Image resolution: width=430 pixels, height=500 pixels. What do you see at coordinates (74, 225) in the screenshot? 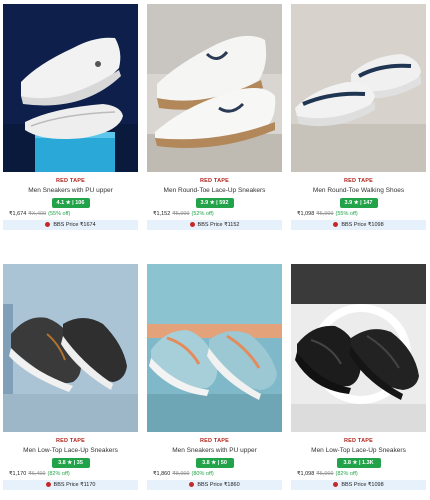
I see `bbs-price-label: BBS Price ₹1674` at bounding box center [74, 225].